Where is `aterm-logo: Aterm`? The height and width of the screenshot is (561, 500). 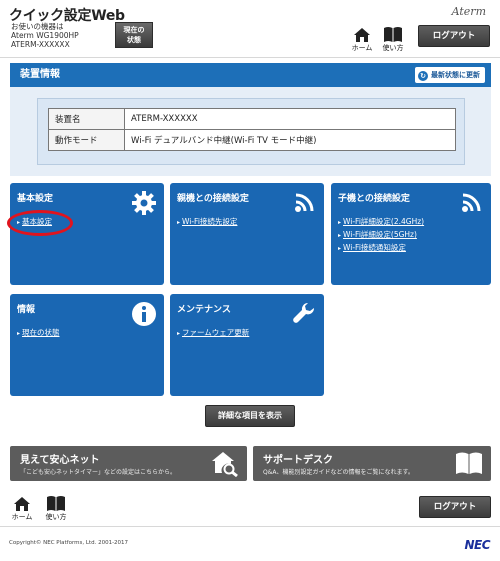 aterm-logo: Aterm is located at coordinates (468, 11).